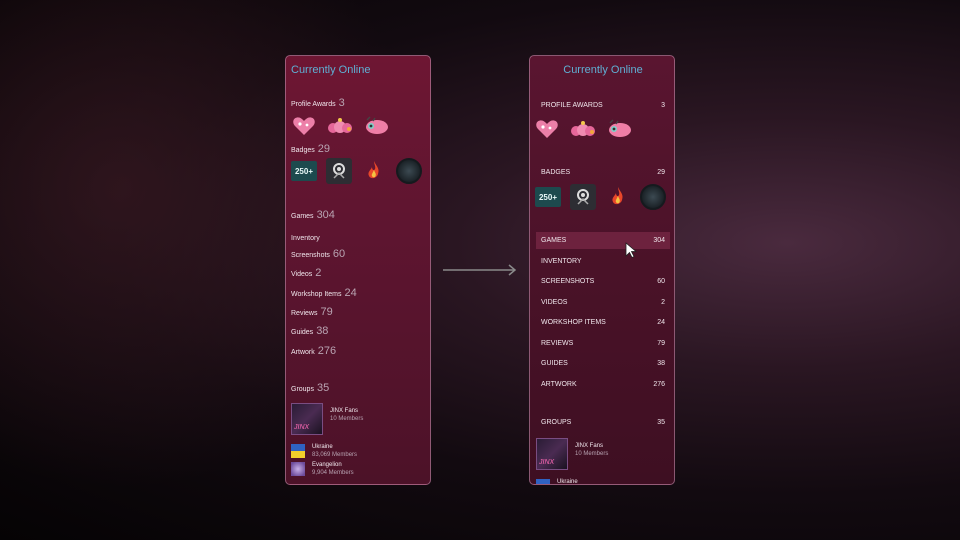 The height and width of the screenshot is (540, 960). What do you see at coordinates (318, 254) in the screenshot?
I see `screenshots-link: Screenshots 60` at bounding box center [318, 254].